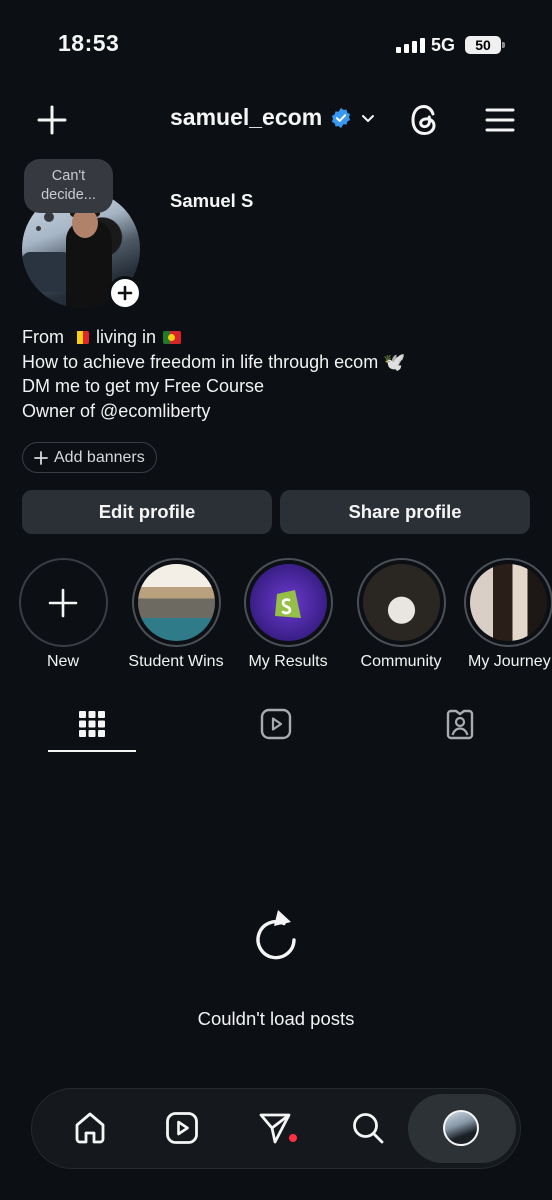 Image resolution: width=552 pixels, height=1200 pixels. I want to click on nav-home, so click(90, 1128).